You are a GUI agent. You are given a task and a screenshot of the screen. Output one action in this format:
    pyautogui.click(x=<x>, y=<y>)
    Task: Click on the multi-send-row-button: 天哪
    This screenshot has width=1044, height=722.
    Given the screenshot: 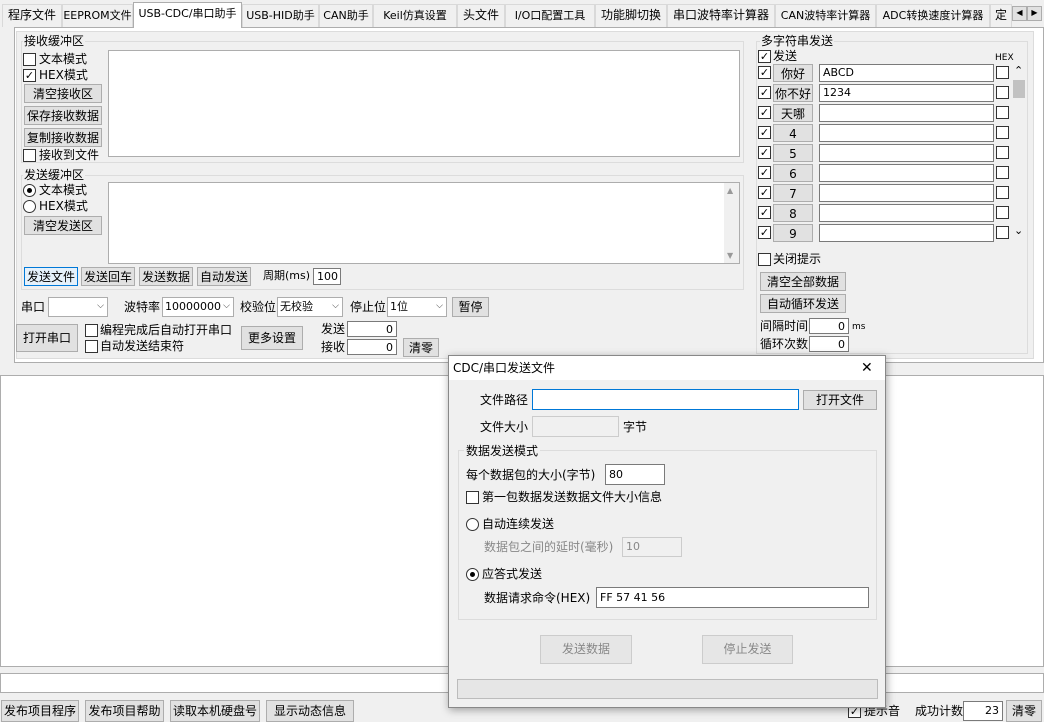 What is the action you would take?
    pyautogui.click(x=793, y=113)
    